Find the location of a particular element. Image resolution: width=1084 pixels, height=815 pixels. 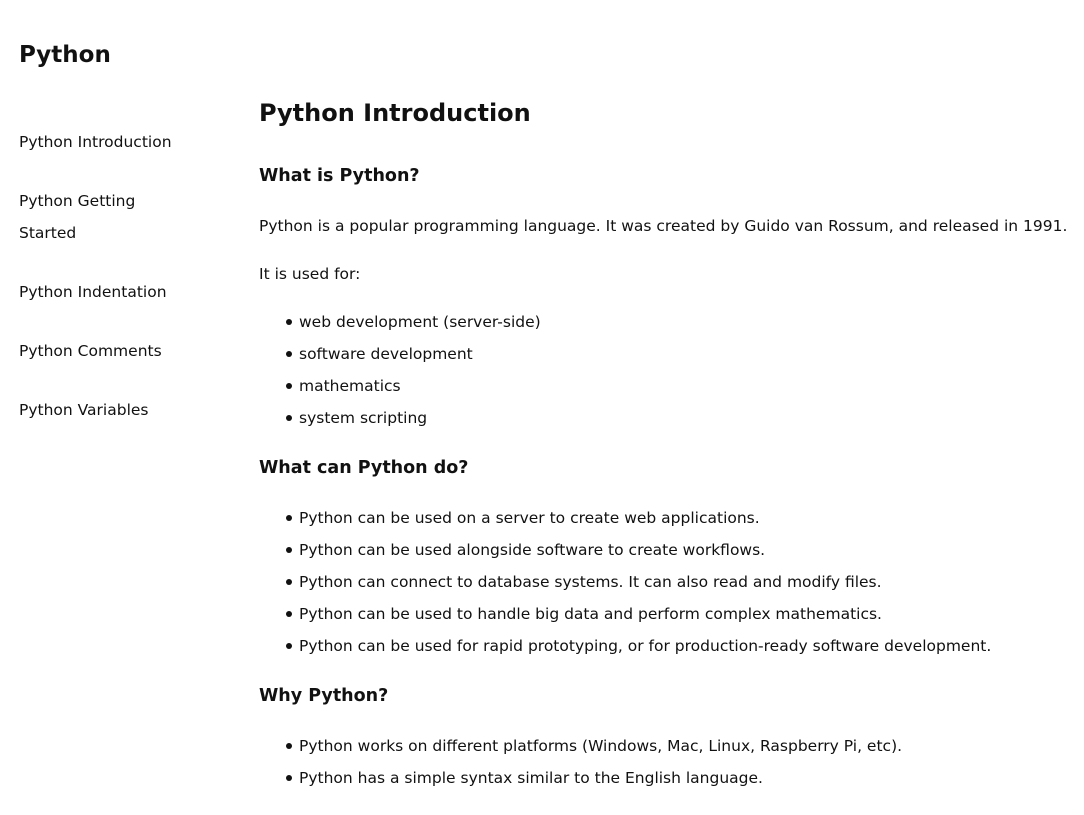

list-item: system scripting is located at coordinates (685, 418).